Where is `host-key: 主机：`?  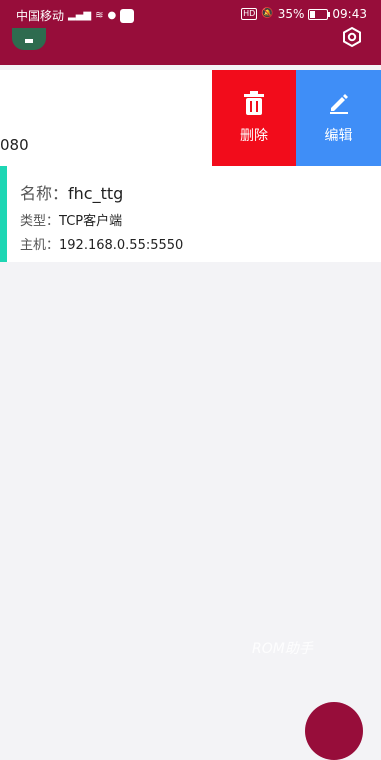 host-key: 主机： is located at coordinates (40, 245).